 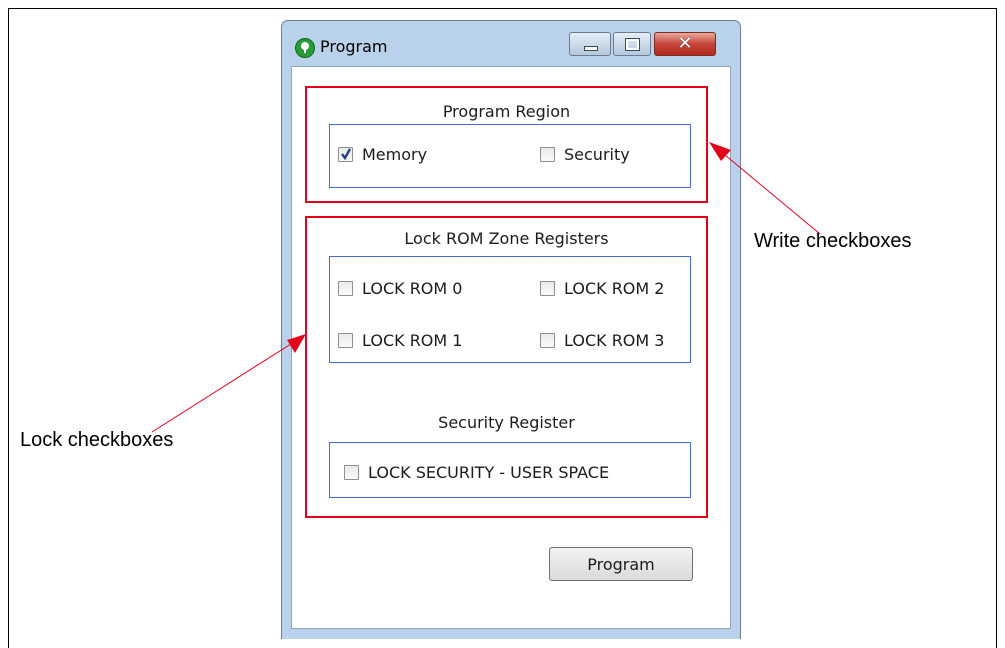 I want to click on lock-arrow-line, so click(x=223, y=387).